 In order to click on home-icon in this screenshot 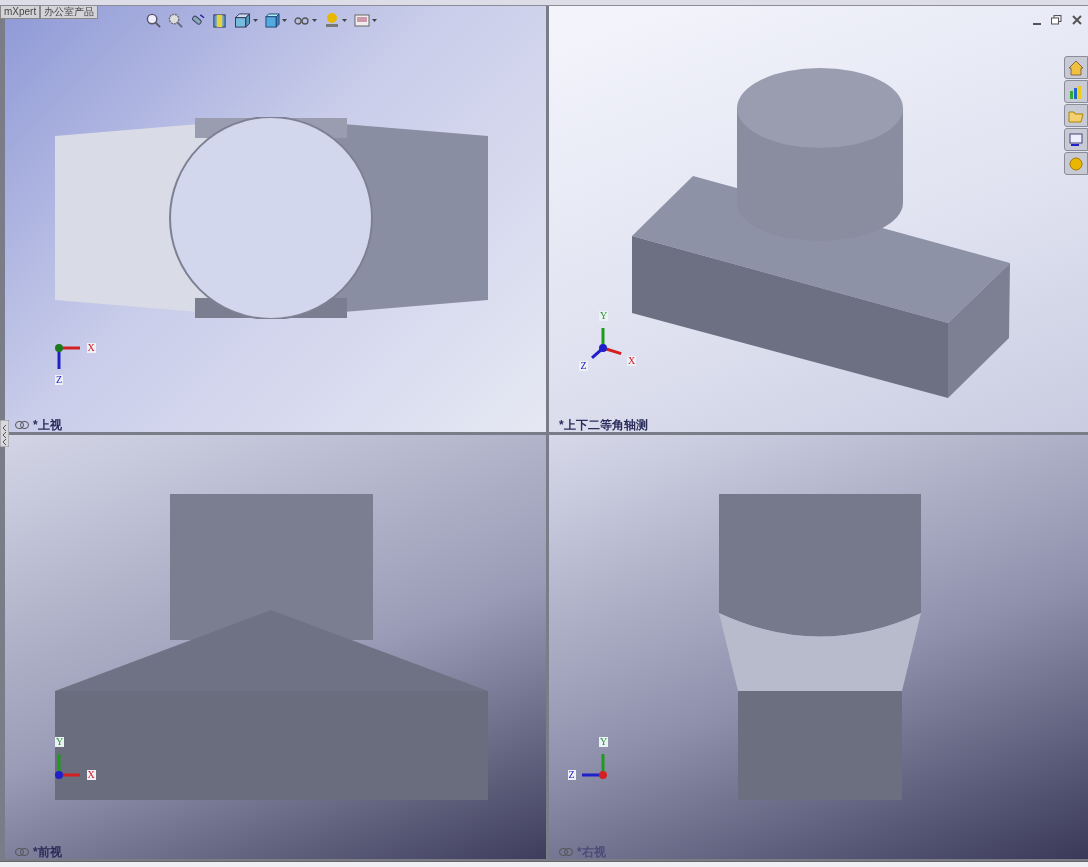, I will do `click(1076, 67)`.